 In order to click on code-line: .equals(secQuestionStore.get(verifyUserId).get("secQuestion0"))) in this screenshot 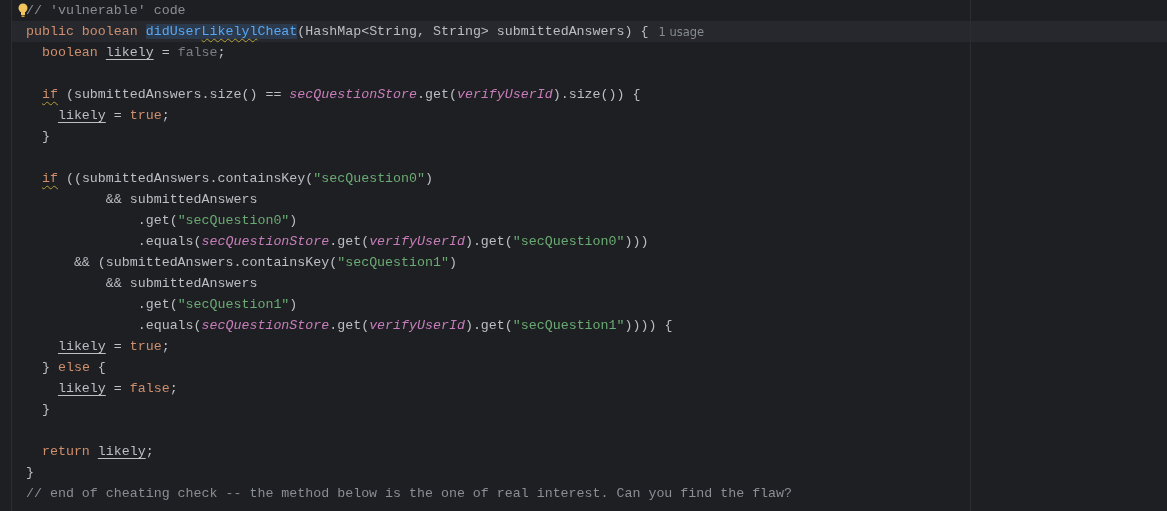, I will do `click(392, 241)`.